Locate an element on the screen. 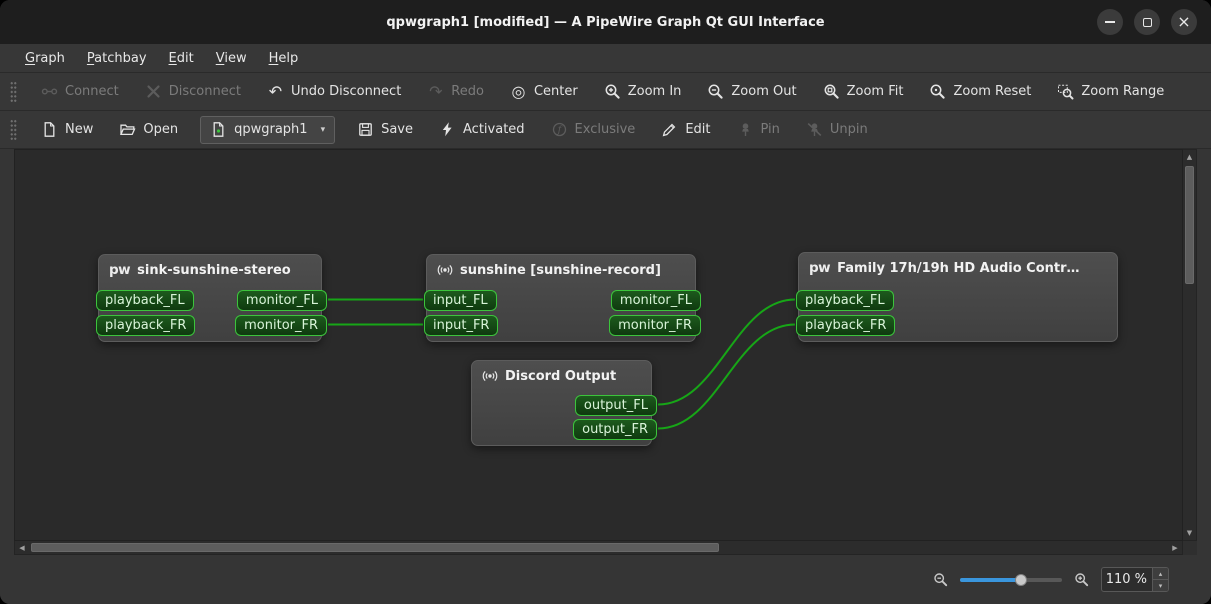 The width and height of the screenshot is (1211, 604). activated-button: Activated is located at coordinates (482, 130).